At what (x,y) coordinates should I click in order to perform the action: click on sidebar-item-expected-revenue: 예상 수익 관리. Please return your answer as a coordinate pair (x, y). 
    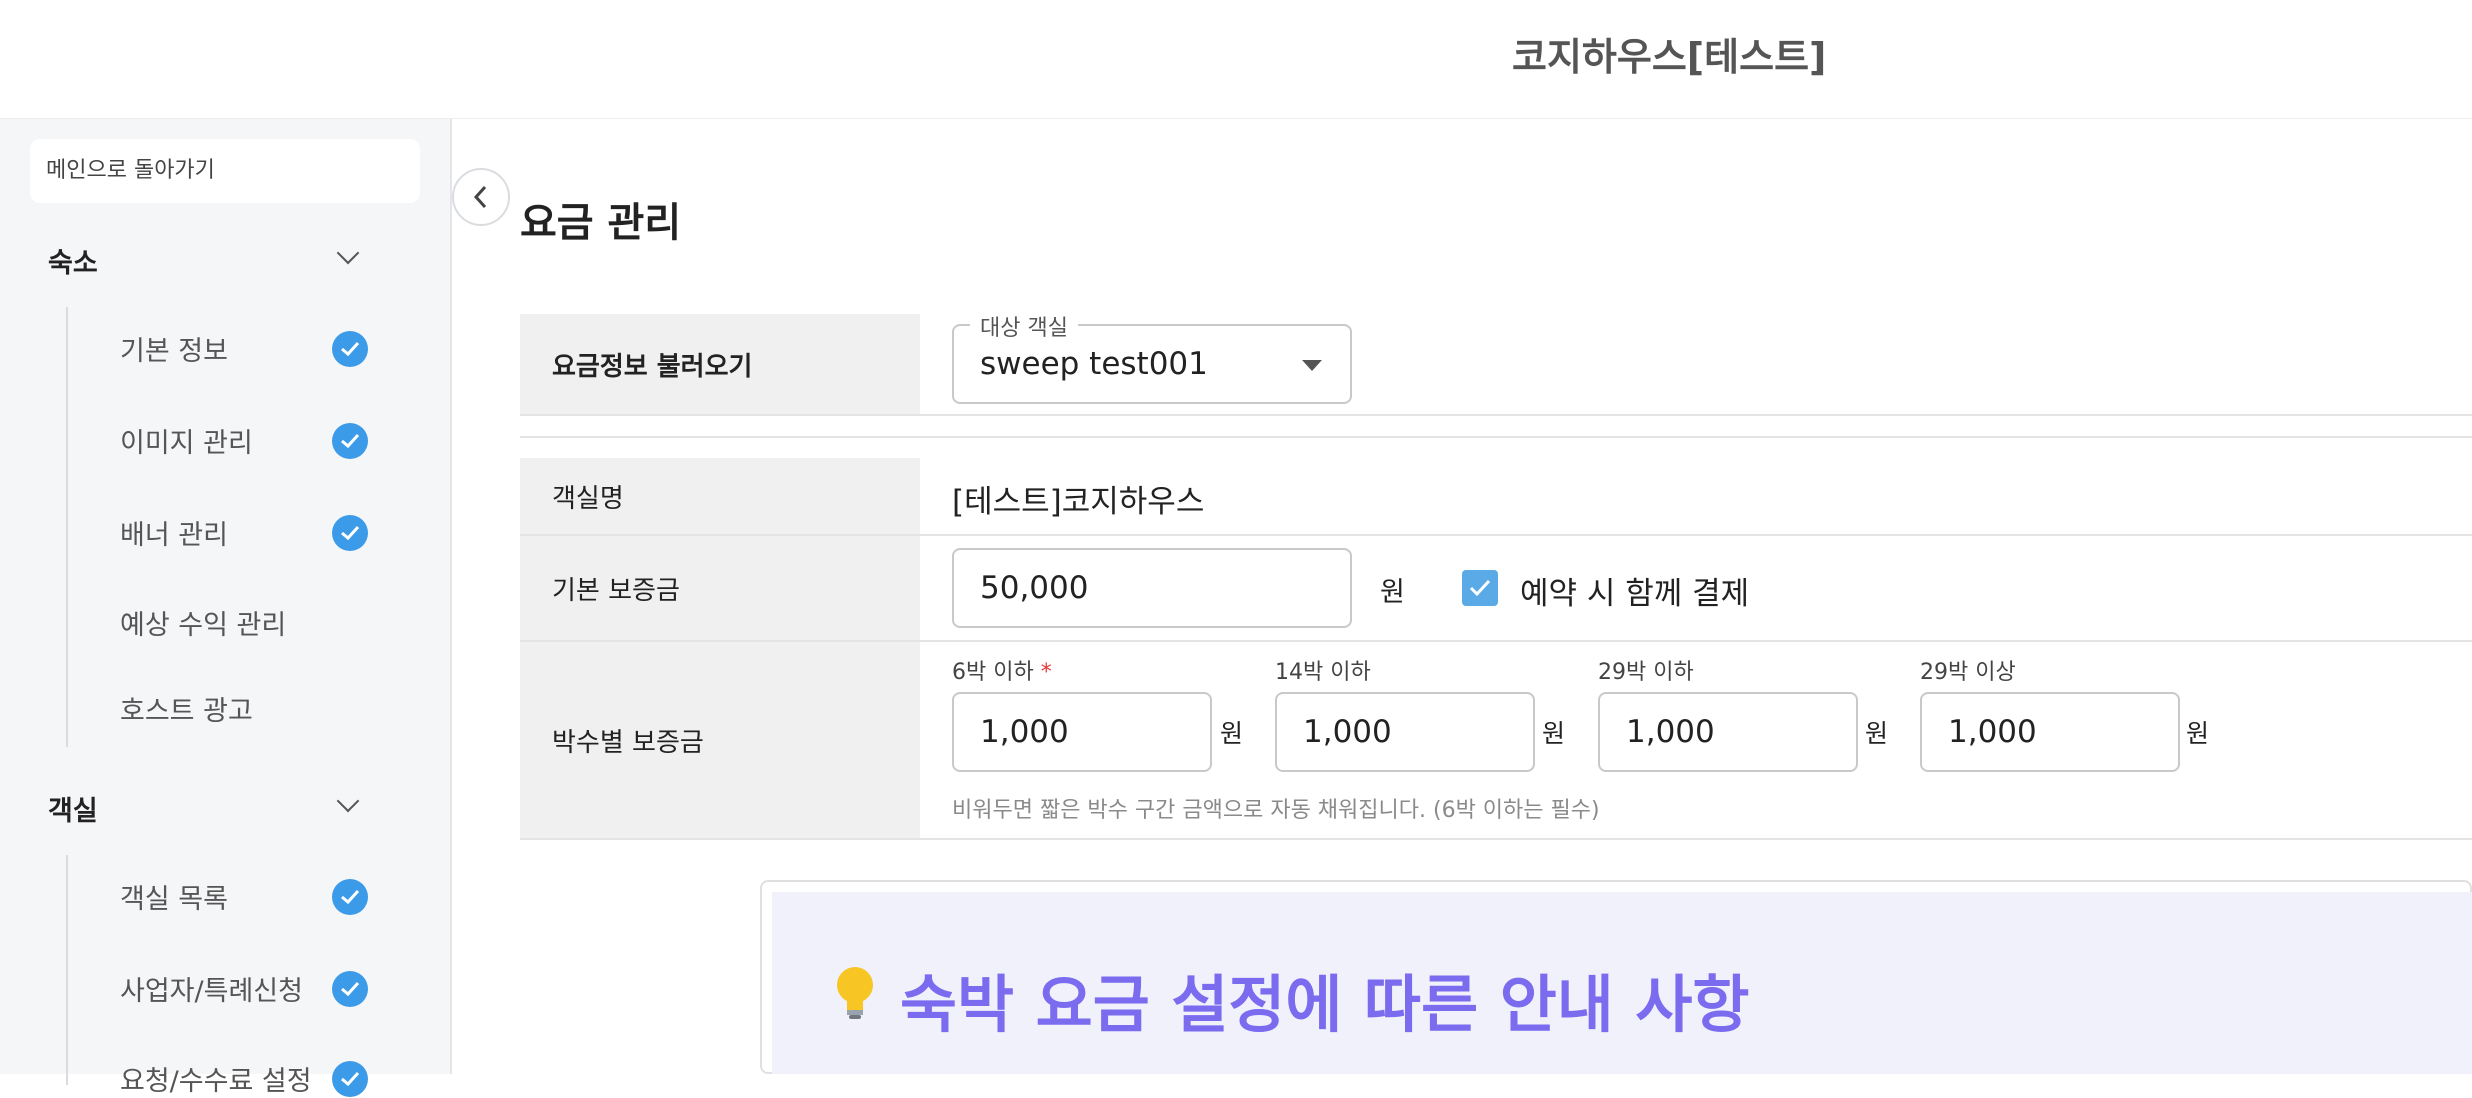
    Looking at the image, I should click on (203, 622).